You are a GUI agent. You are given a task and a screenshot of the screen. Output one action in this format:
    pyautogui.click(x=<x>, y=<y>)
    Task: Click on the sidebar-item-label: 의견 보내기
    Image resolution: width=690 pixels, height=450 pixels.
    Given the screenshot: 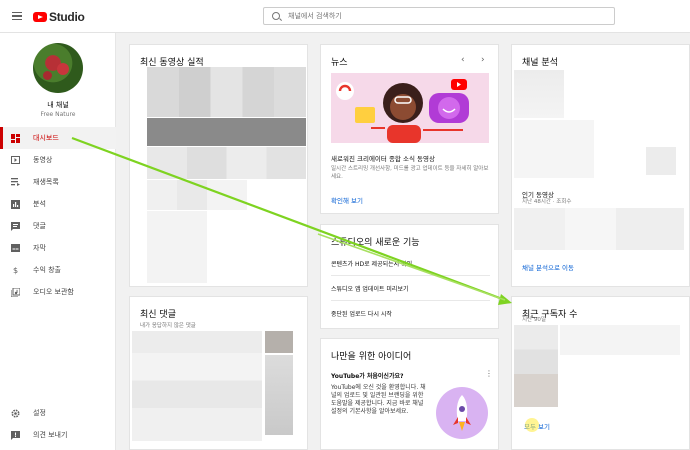 What is the action you would take?
    pyautogui.click(x=50, y=435)
    